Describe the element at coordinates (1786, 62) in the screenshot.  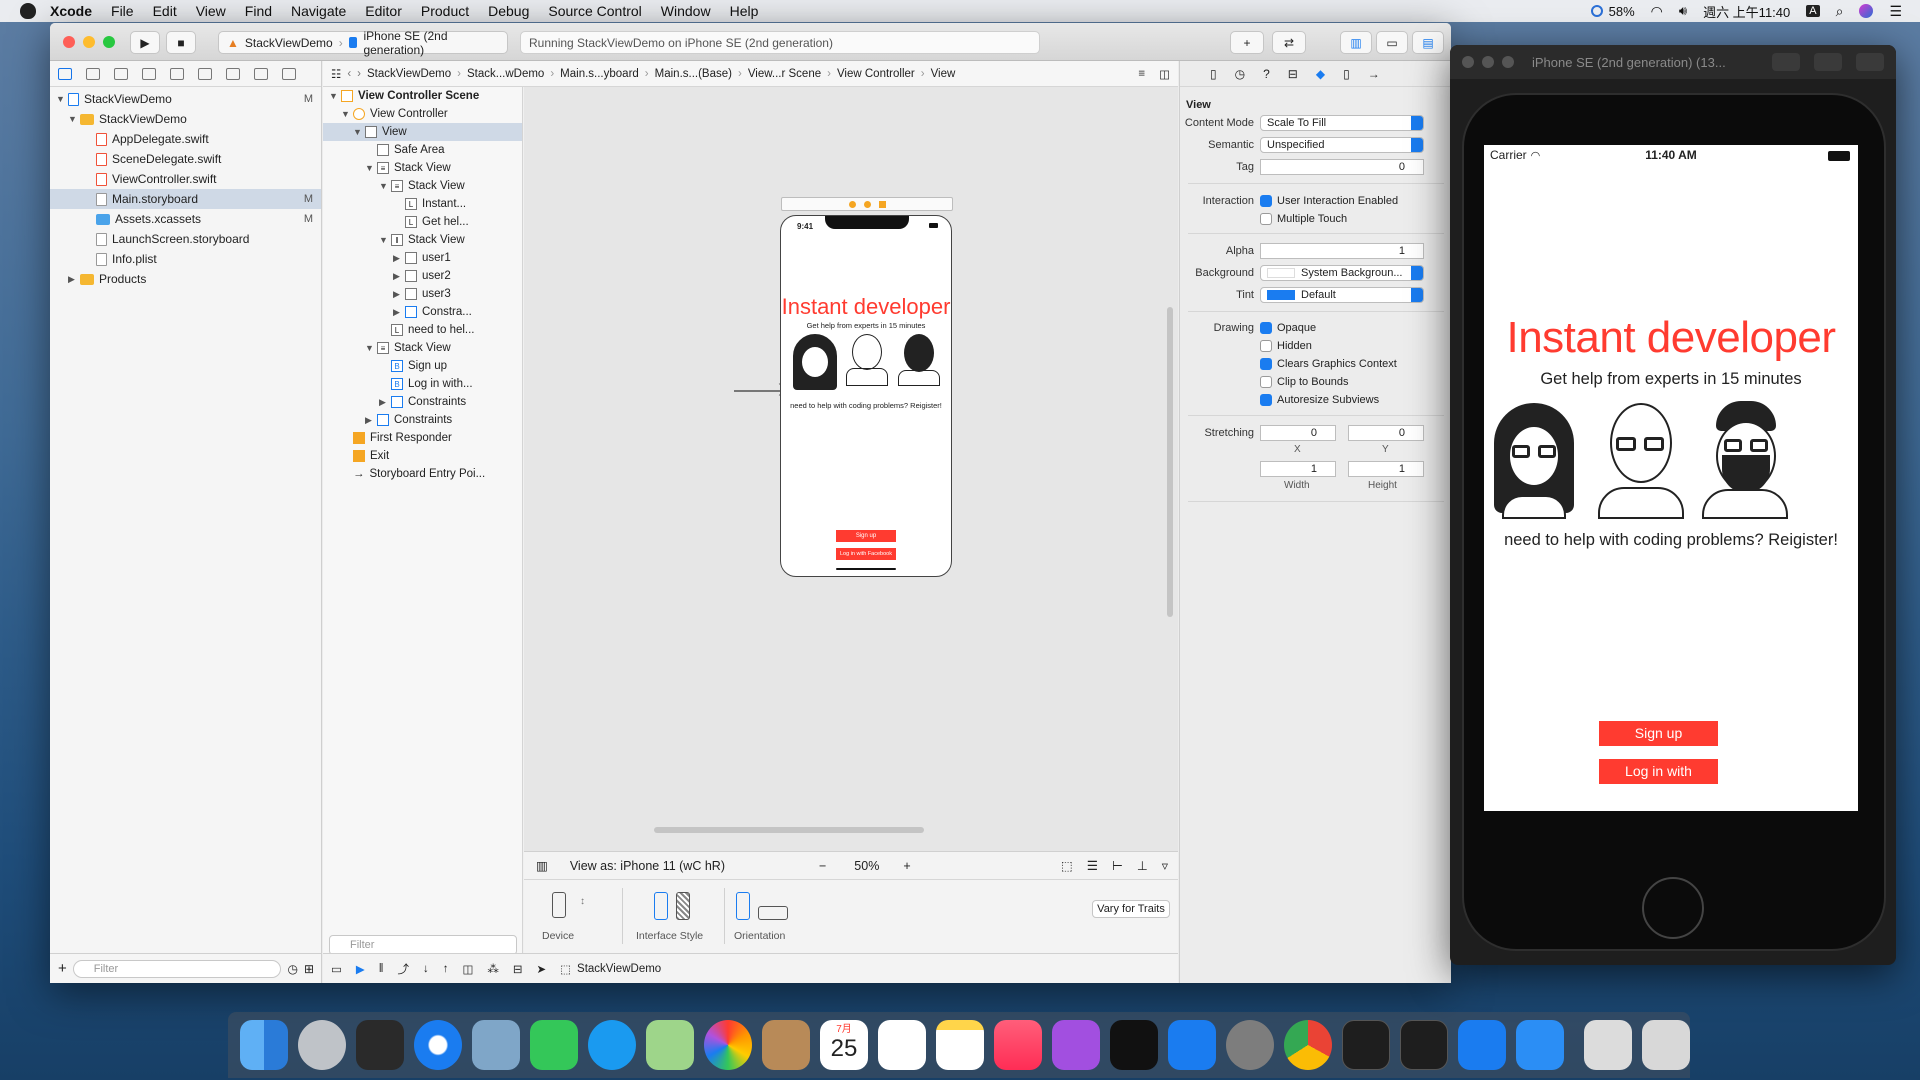
I see `screenshot-icon` at that location.